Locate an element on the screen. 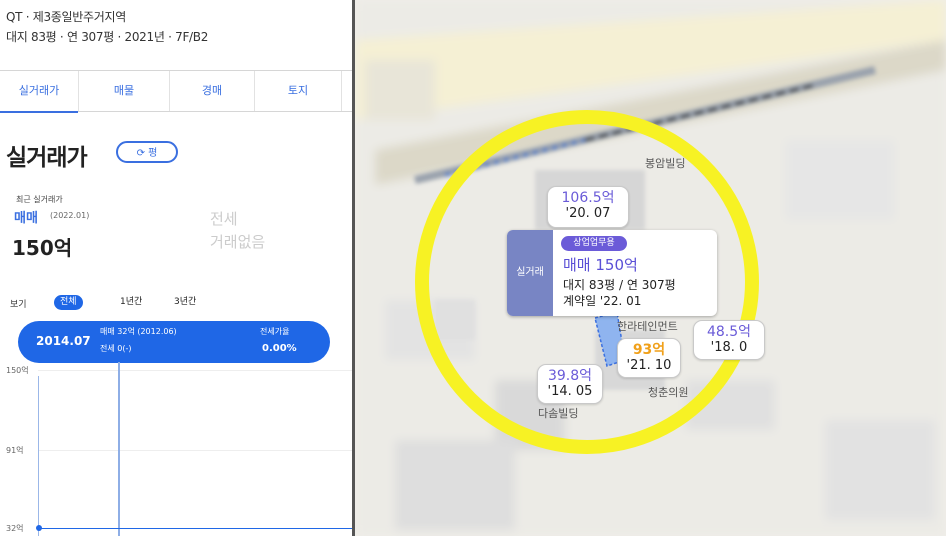 Image resolution: width=946 pixels, height=536 pixels. price-marker: 93억 '21. 10 is located at coordinates (649, 358).